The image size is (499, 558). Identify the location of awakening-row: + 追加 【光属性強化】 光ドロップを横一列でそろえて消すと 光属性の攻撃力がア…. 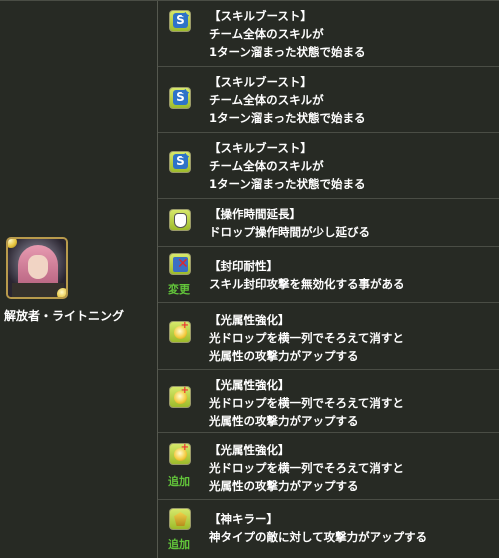
(328, 466).